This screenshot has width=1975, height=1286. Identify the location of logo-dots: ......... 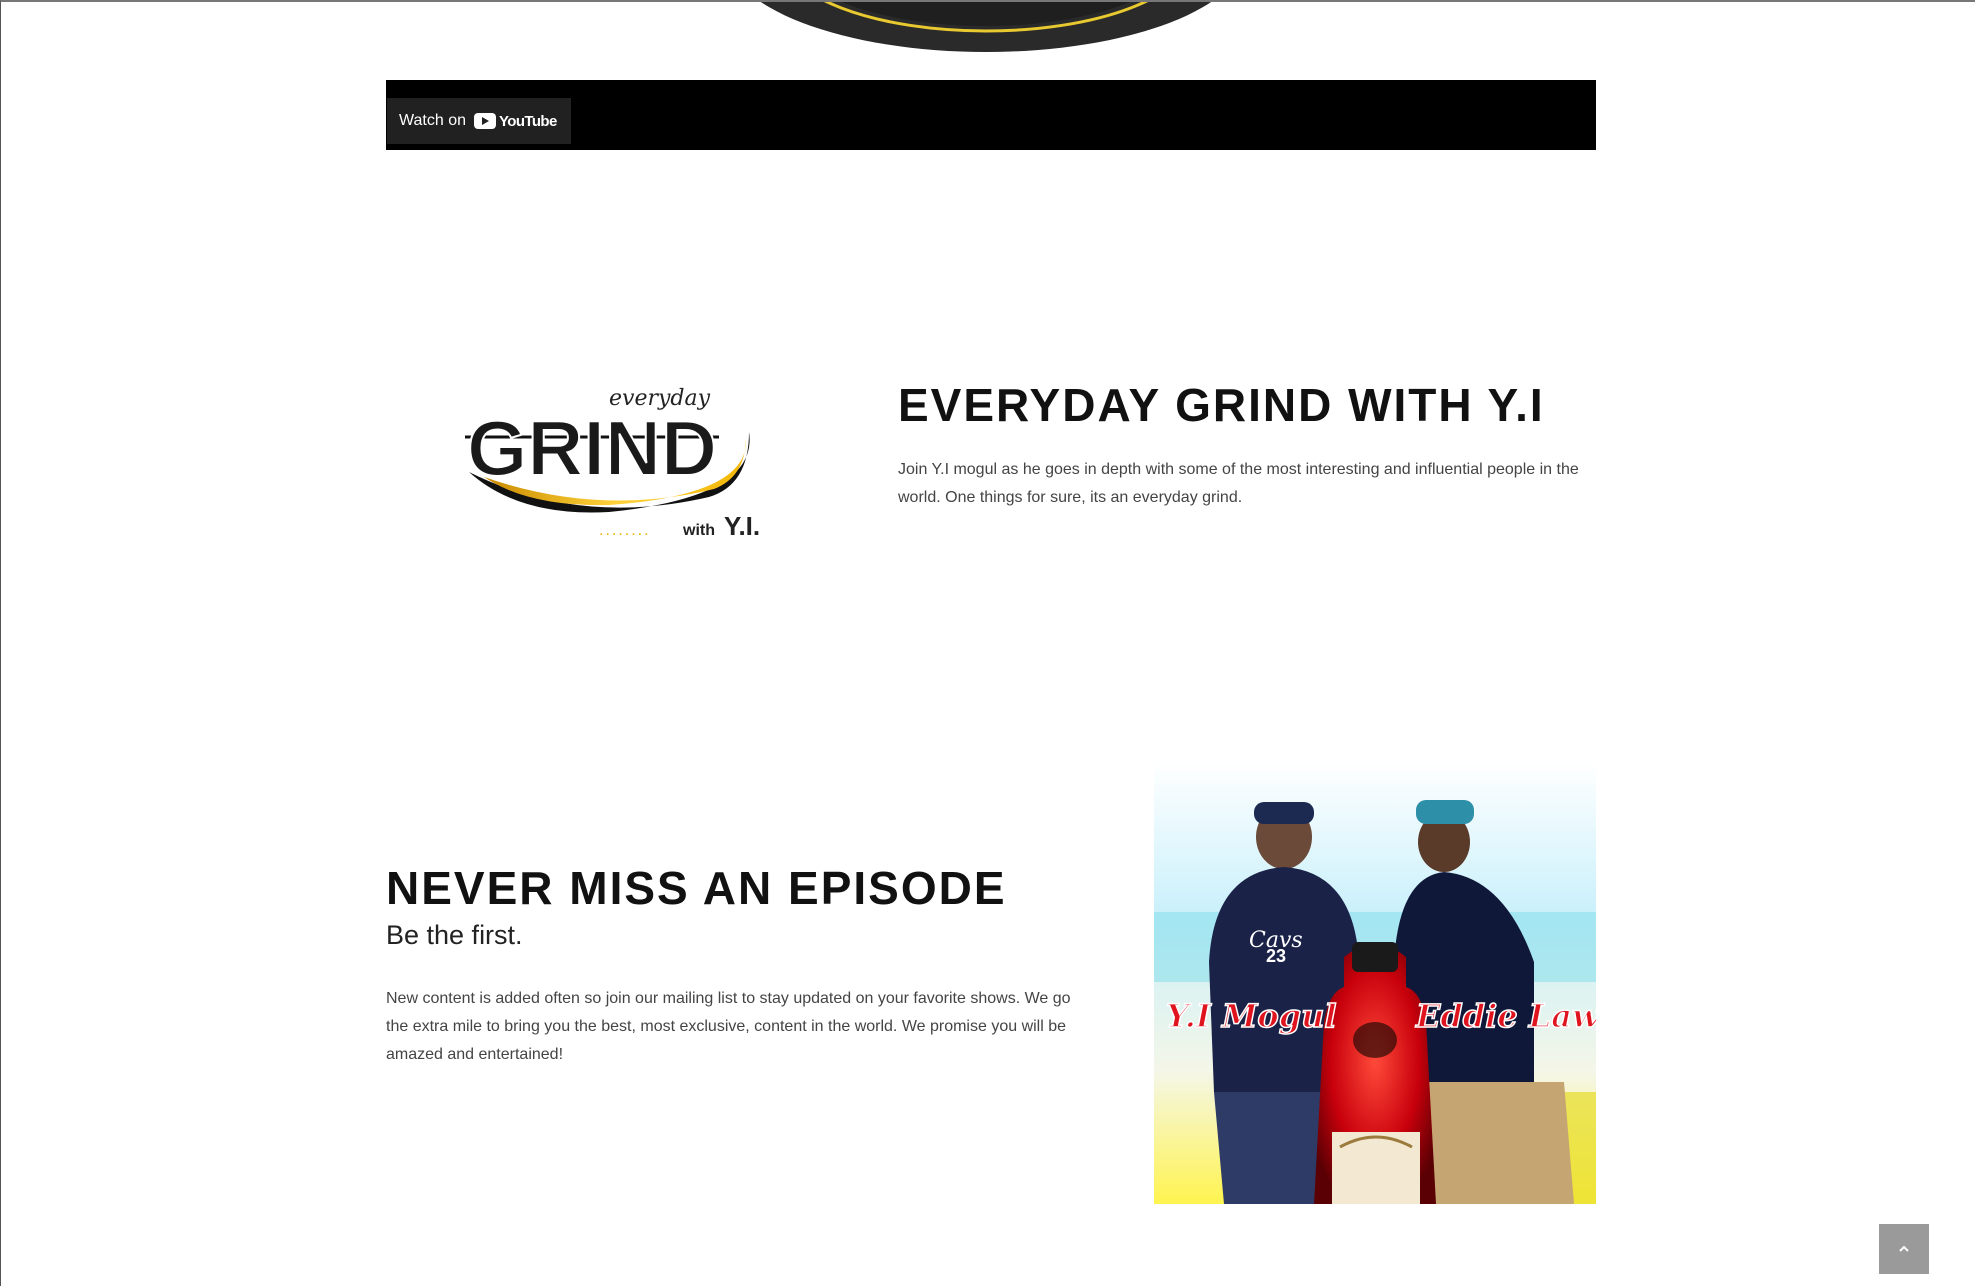
(625, 530).